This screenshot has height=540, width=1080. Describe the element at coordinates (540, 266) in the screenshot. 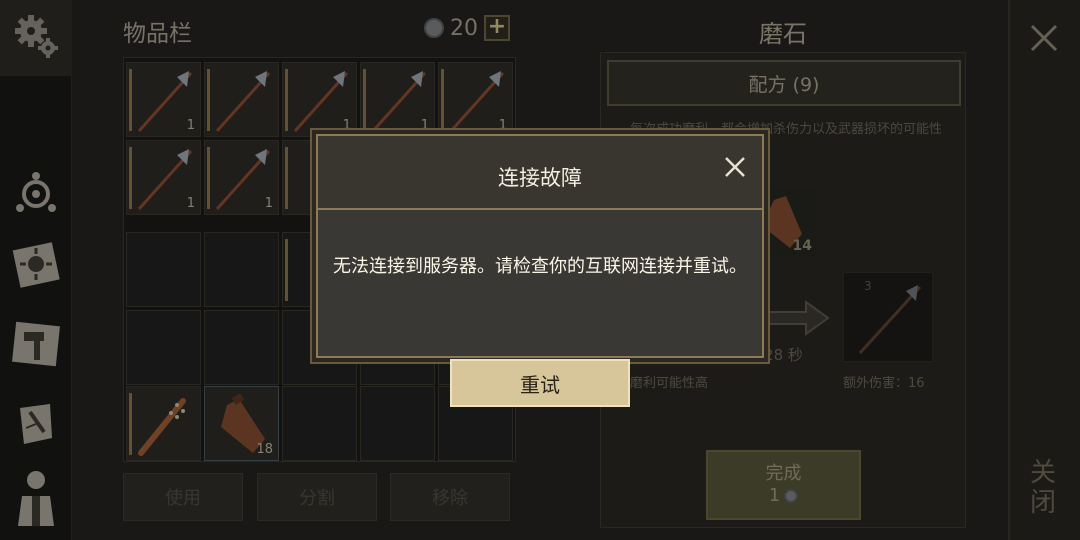

I see `dialog-message: 无法连接到服务器。请检查你的互联网连接并重试。` at that location.